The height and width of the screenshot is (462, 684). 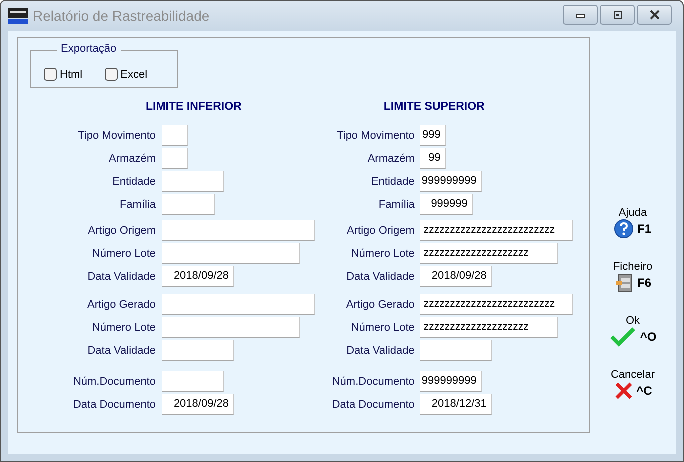 I want to click on cancel-button: Cancelar ^C, so click(x=633, y=385).